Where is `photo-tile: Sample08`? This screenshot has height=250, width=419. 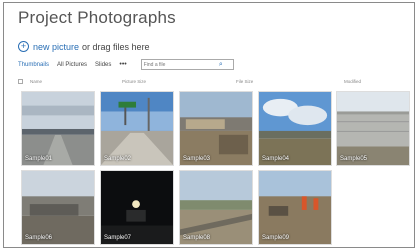 photo-tile: Sample08 is located at coordinates (216, 207).